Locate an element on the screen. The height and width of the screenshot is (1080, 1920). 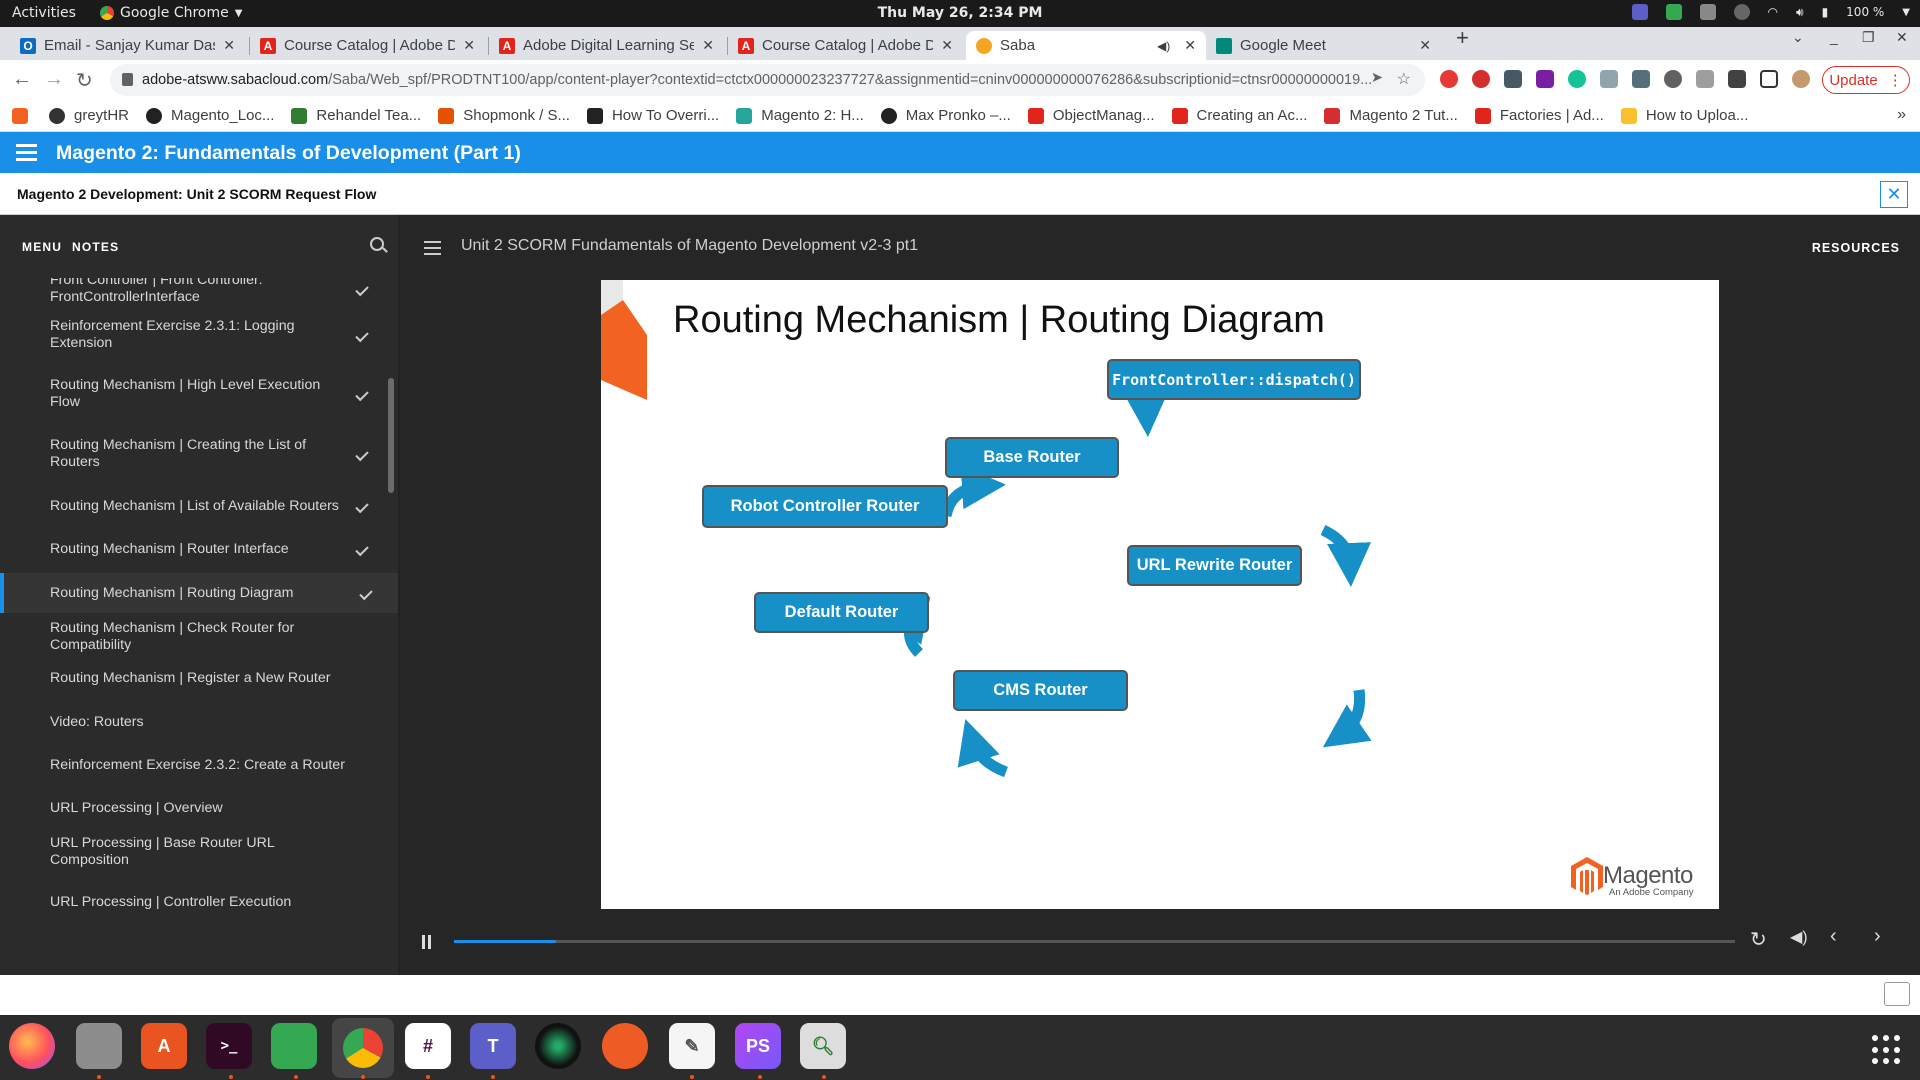
update-button: Update ⋮ is located at coordinates (1866, 80).